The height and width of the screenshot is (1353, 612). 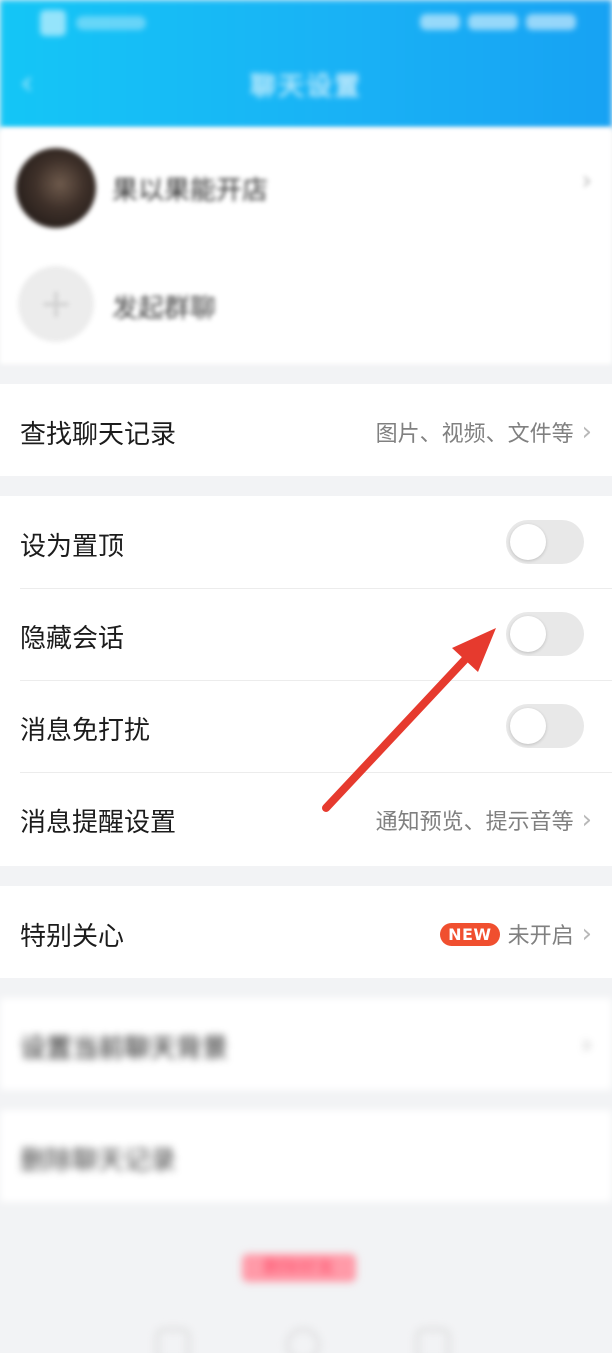 What do you see at coordinates (306, 542) in the screenshot?
I see `pin-top-row: 设为置顶` at bounding box center [306, 542].